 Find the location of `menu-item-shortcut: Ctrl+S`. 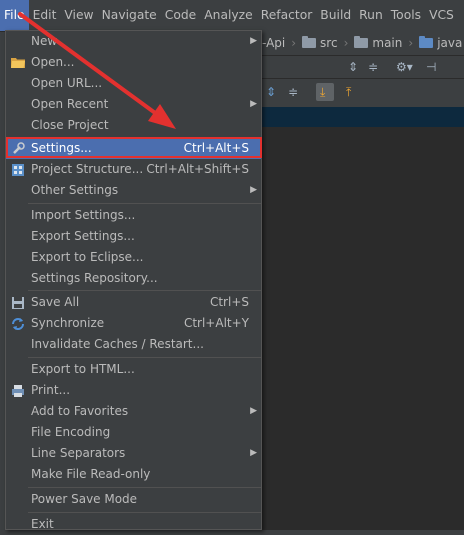

menu-item-shortcut: Ctrl+S is located at coordinates (229, 302).